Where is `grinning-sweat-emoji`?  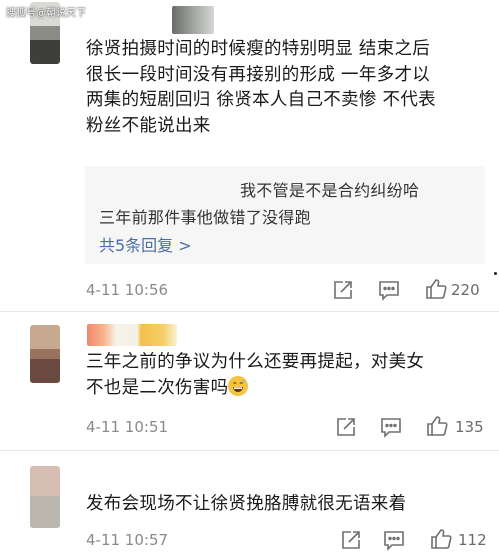
grinning-sweat-emoji is located at coordinates (238, 385).